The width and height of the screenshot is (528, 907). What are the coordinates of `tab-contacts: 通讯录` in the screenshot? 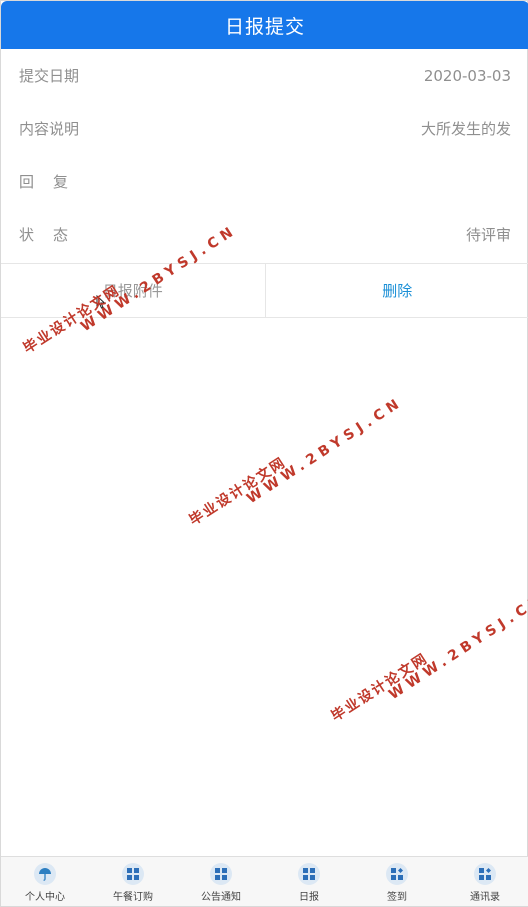 It's located at (484, 881).